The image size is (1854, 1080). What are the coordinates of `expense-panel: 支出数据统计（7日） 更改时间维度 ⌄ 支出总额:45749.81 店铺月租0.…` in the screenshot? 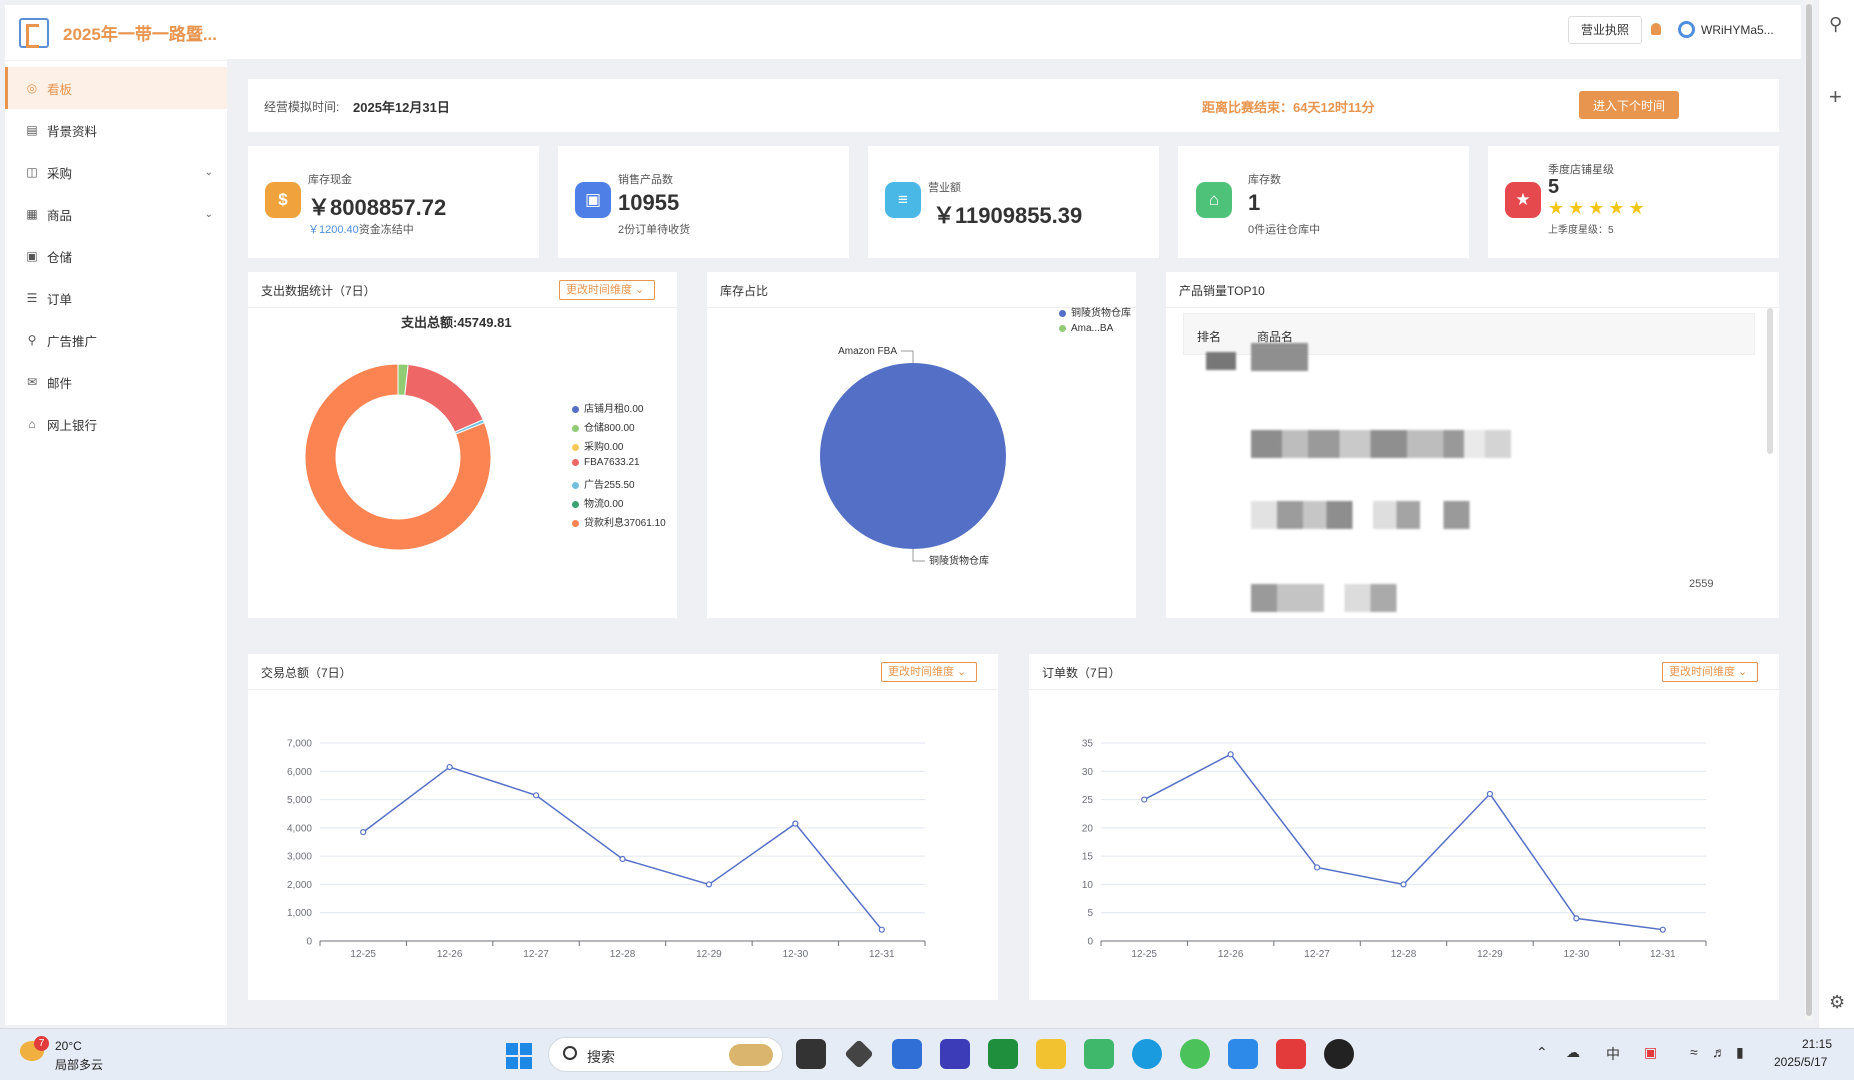 It's located at (462, 445).